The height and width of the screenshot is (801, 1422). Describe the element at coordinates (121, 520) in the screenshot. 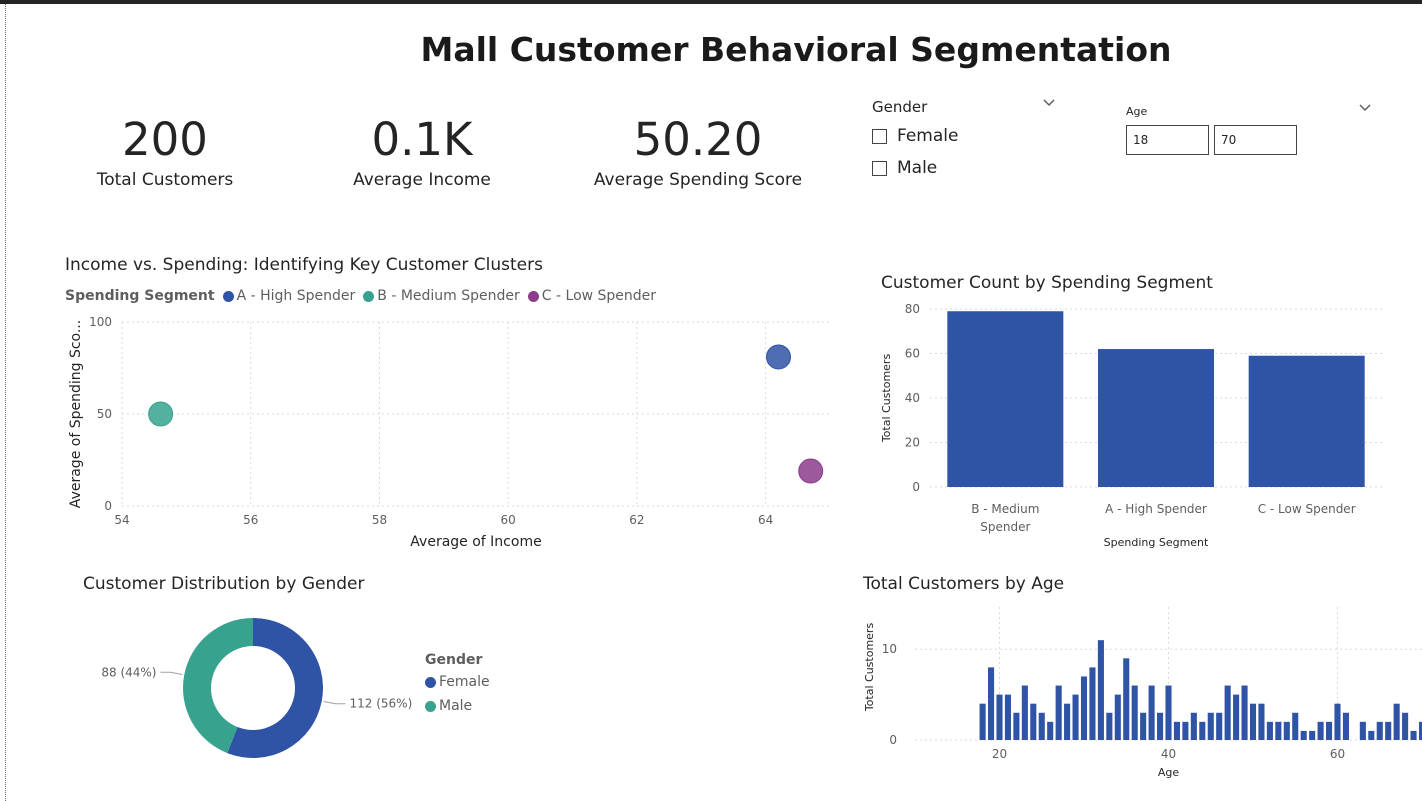

I see `scatter-x-tick-label: 54` at that location.